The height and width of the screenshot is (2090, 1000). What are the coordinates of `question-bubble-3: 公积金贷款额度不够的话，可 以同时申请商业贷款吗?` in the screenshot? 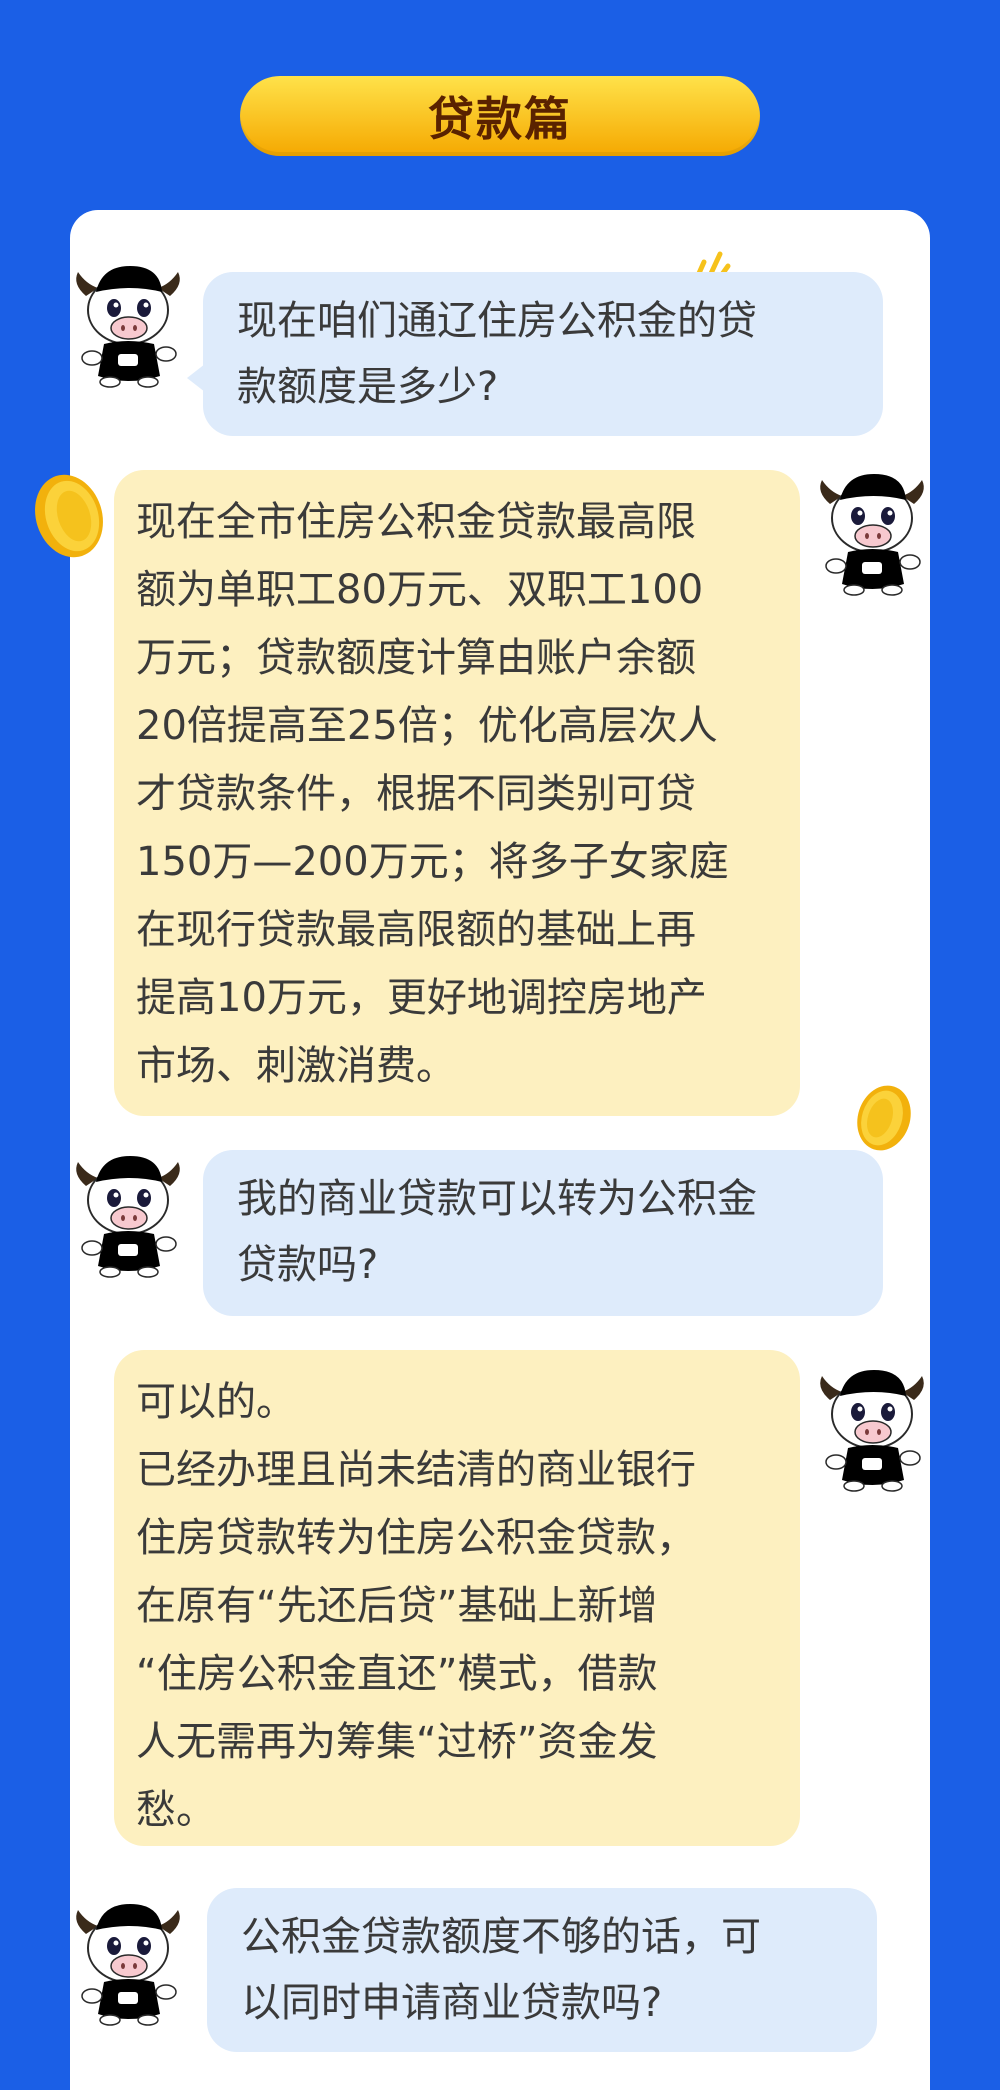 It's located at (542, 1970).